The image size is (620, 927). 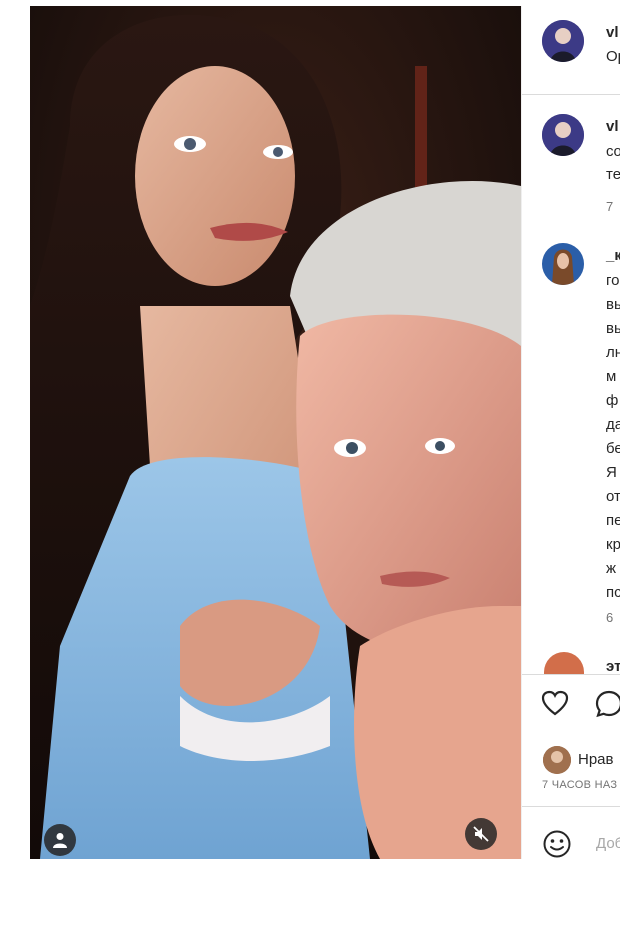 I want to click on header-divider, so click(x=571, y=94).